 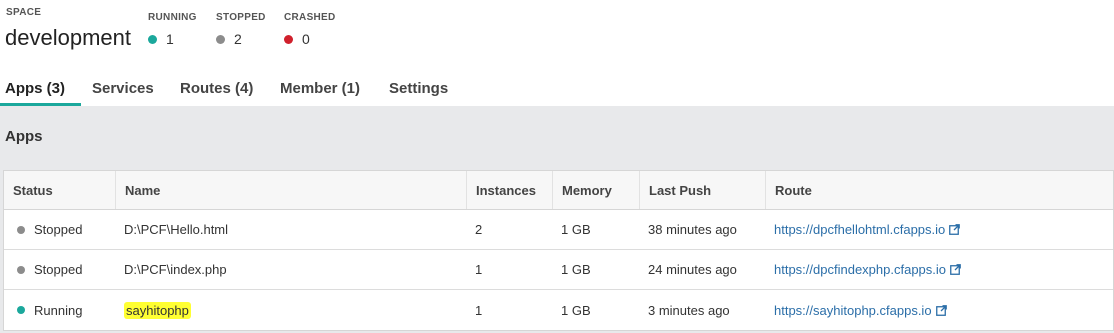 What do you see at coordinates (238, 39) in the screenshot?
I see `stopped-count: 2` at bounding box center [238, 39].